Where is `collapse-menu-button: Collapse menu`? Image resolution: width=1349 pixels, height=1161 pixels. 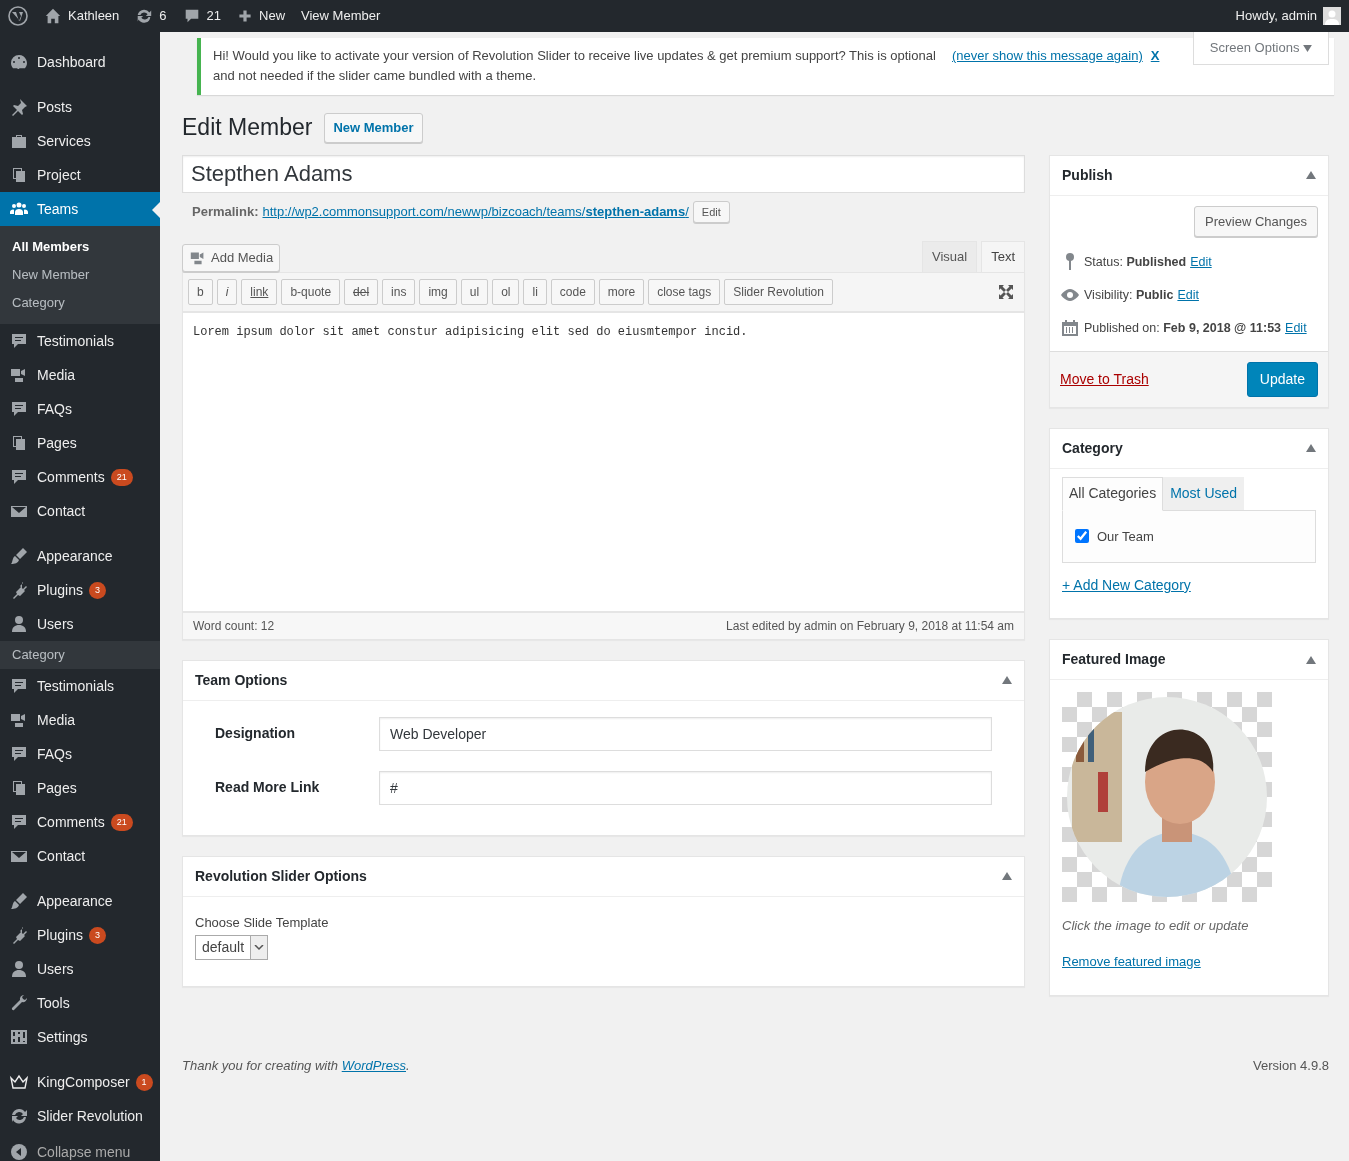 collapse-menu-button: Collapse menu is located at coordinates (80, 1148).